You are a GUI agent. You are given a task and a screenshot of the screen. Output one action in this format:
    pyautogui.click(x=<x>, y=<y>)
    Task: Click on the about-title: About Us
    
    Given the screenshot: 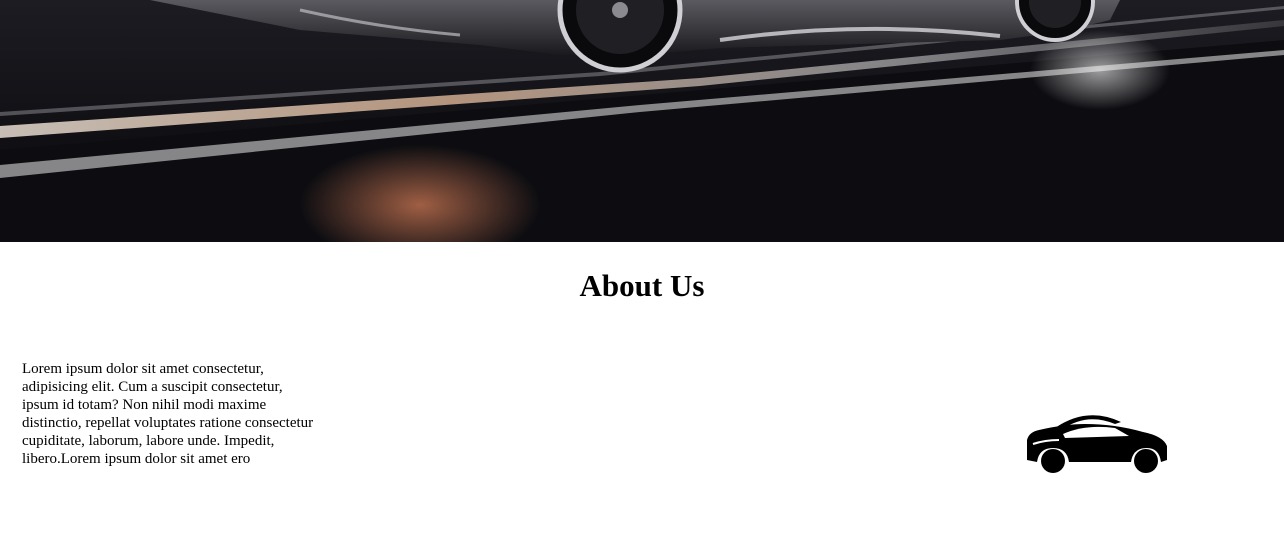 What is the action you would take?
    pyautogui.click(x=642, y=285)
    